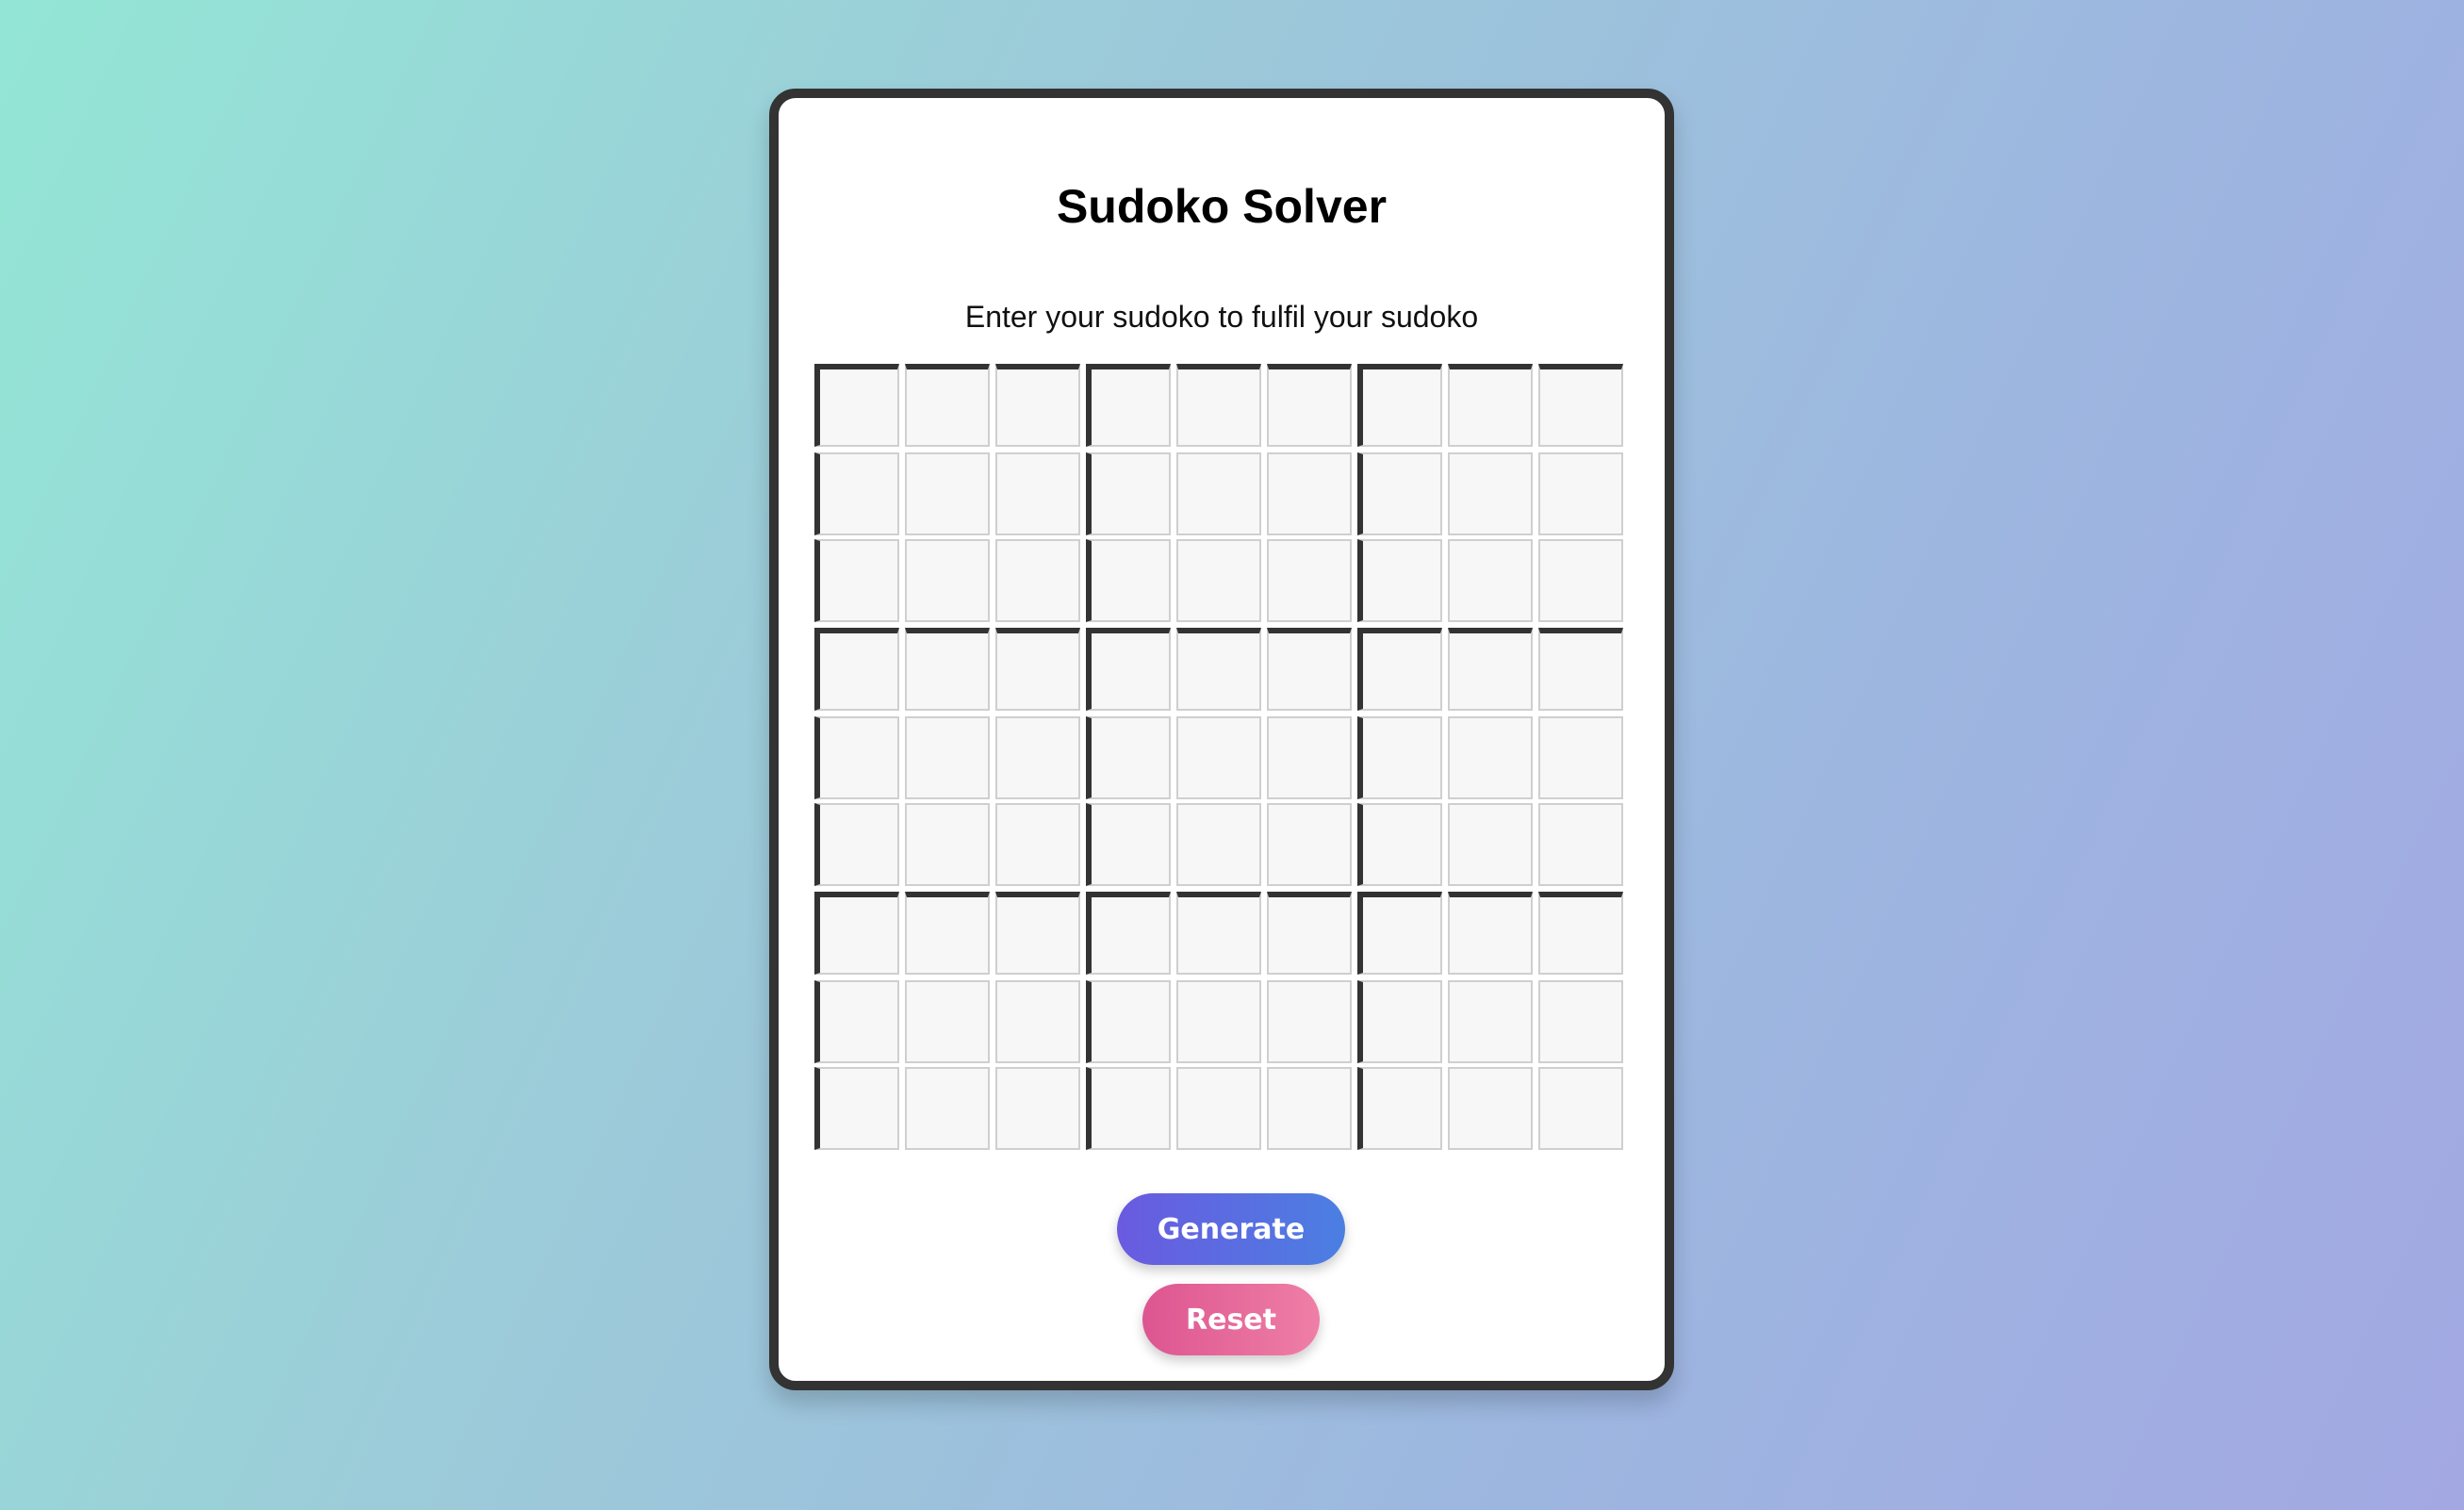 The width and height of the screenshot is (2464, 1510). I want to click on reset-button: Reset, so click(1231, 1319).